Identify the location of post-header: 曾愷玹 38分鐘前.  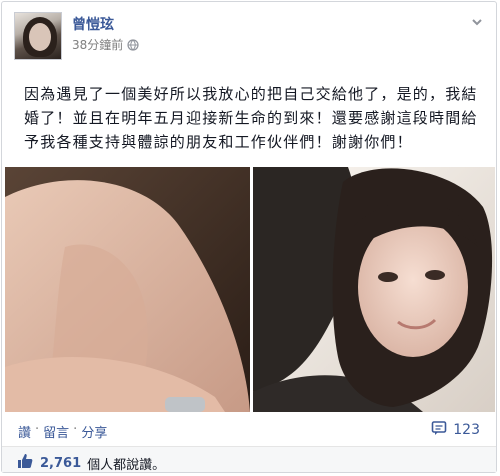
(249, 38).